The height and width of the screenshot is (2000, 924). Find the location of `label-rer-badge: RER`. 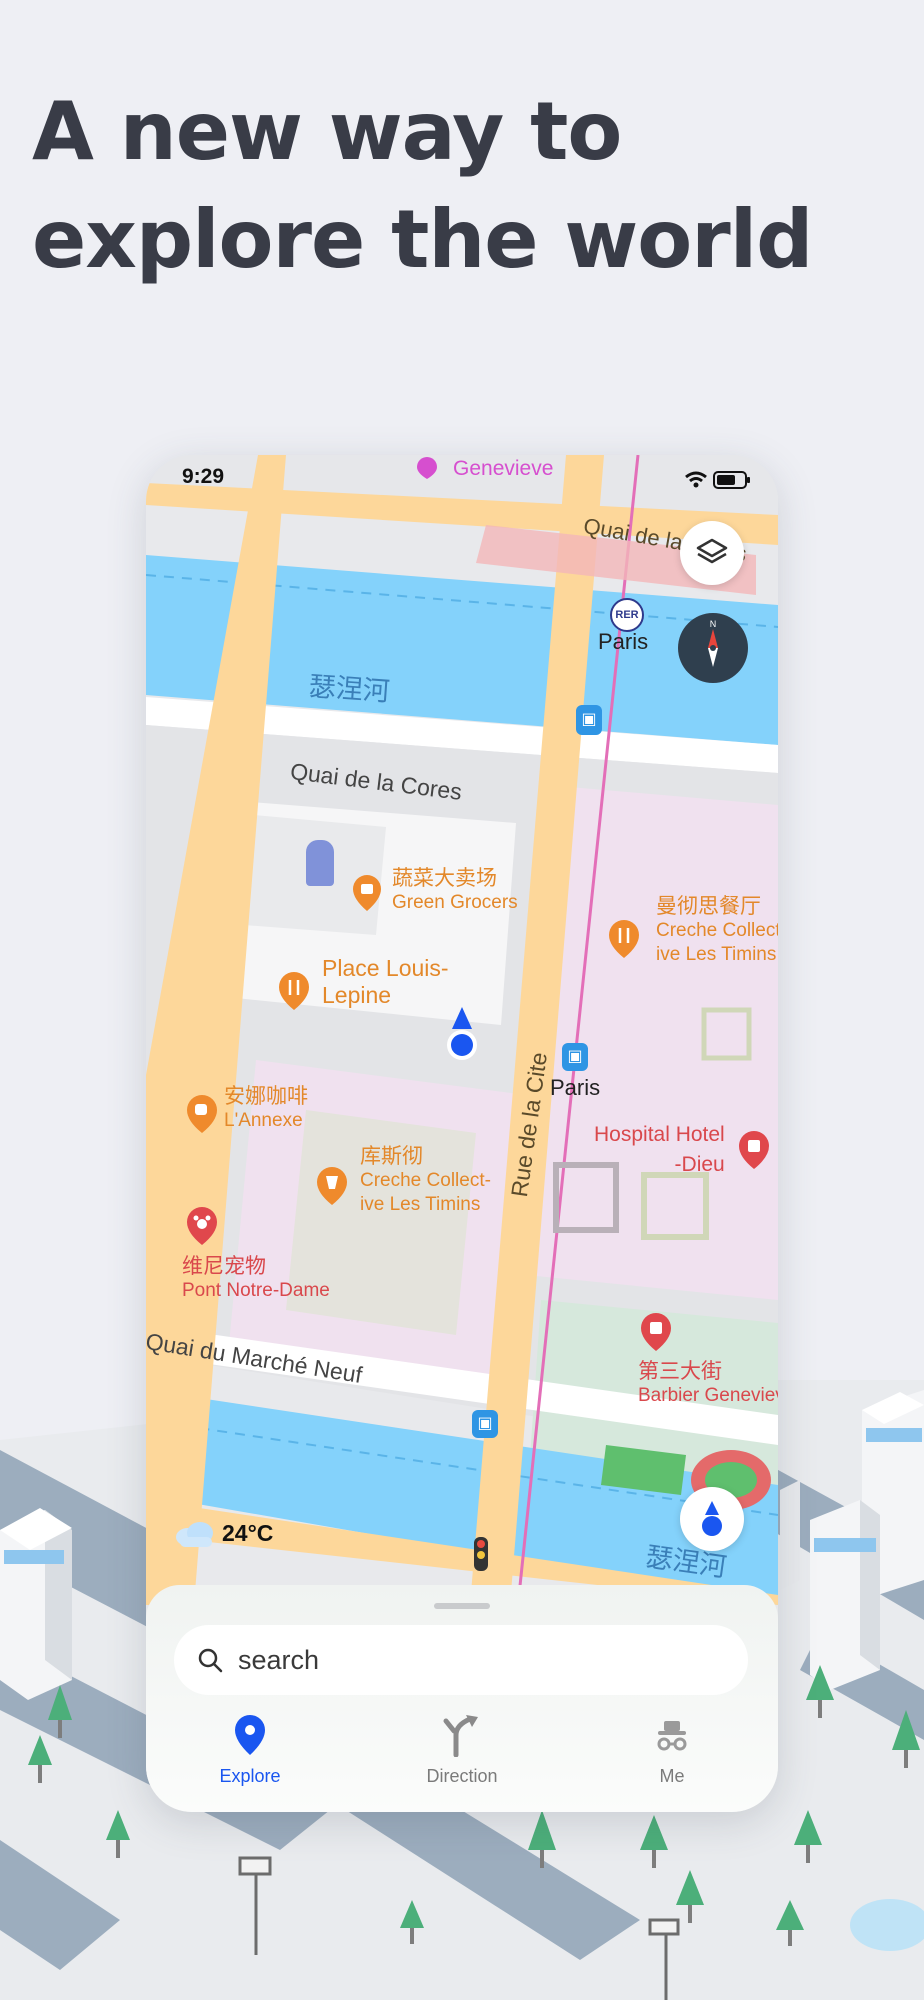

label-rer-badge: RER is located at coordinates (627, 615).